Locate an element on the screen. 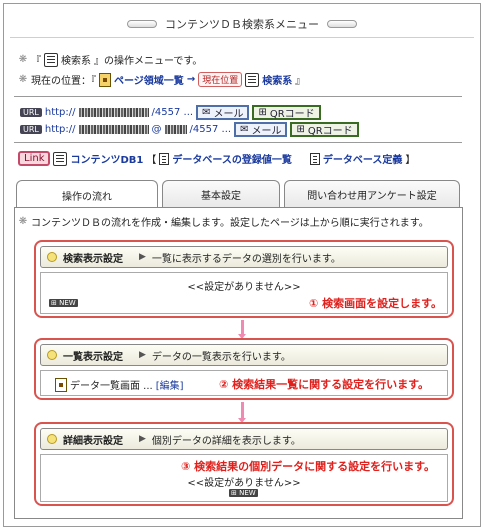 Image resolution: width=484 pixels, height=530 pixels. page-entry: データ一覧画面 ... [編集] is located at coordinates (119, 384).